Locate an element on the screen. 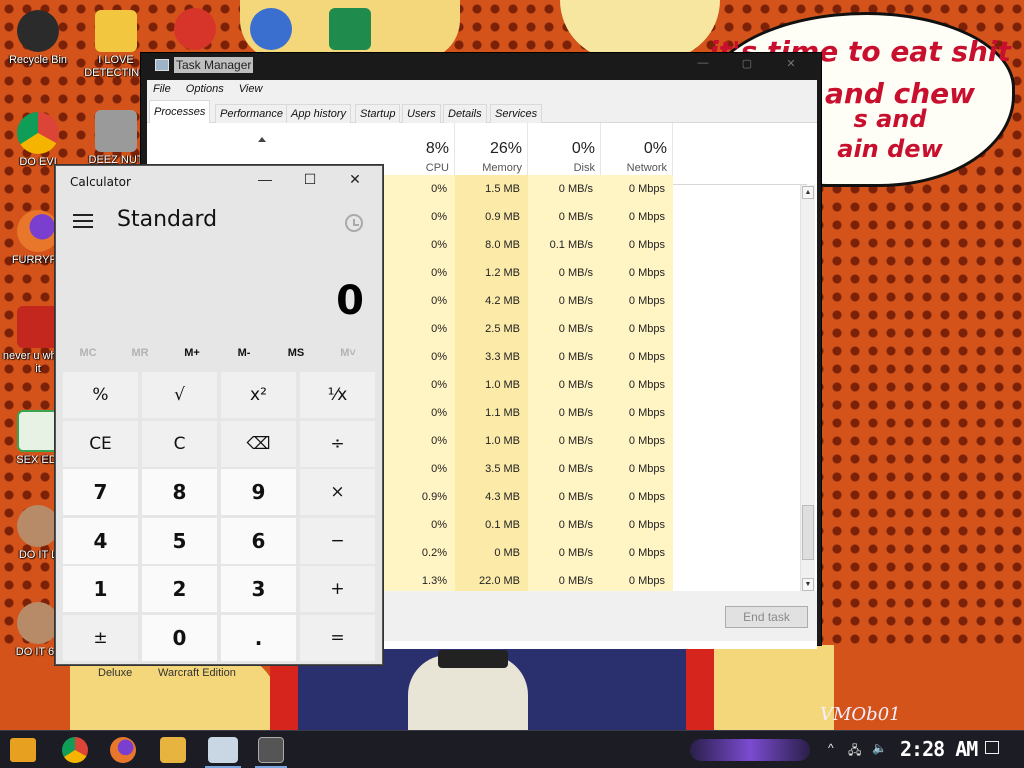  clear-entry-key: CE is located at coordinates (100, 443).